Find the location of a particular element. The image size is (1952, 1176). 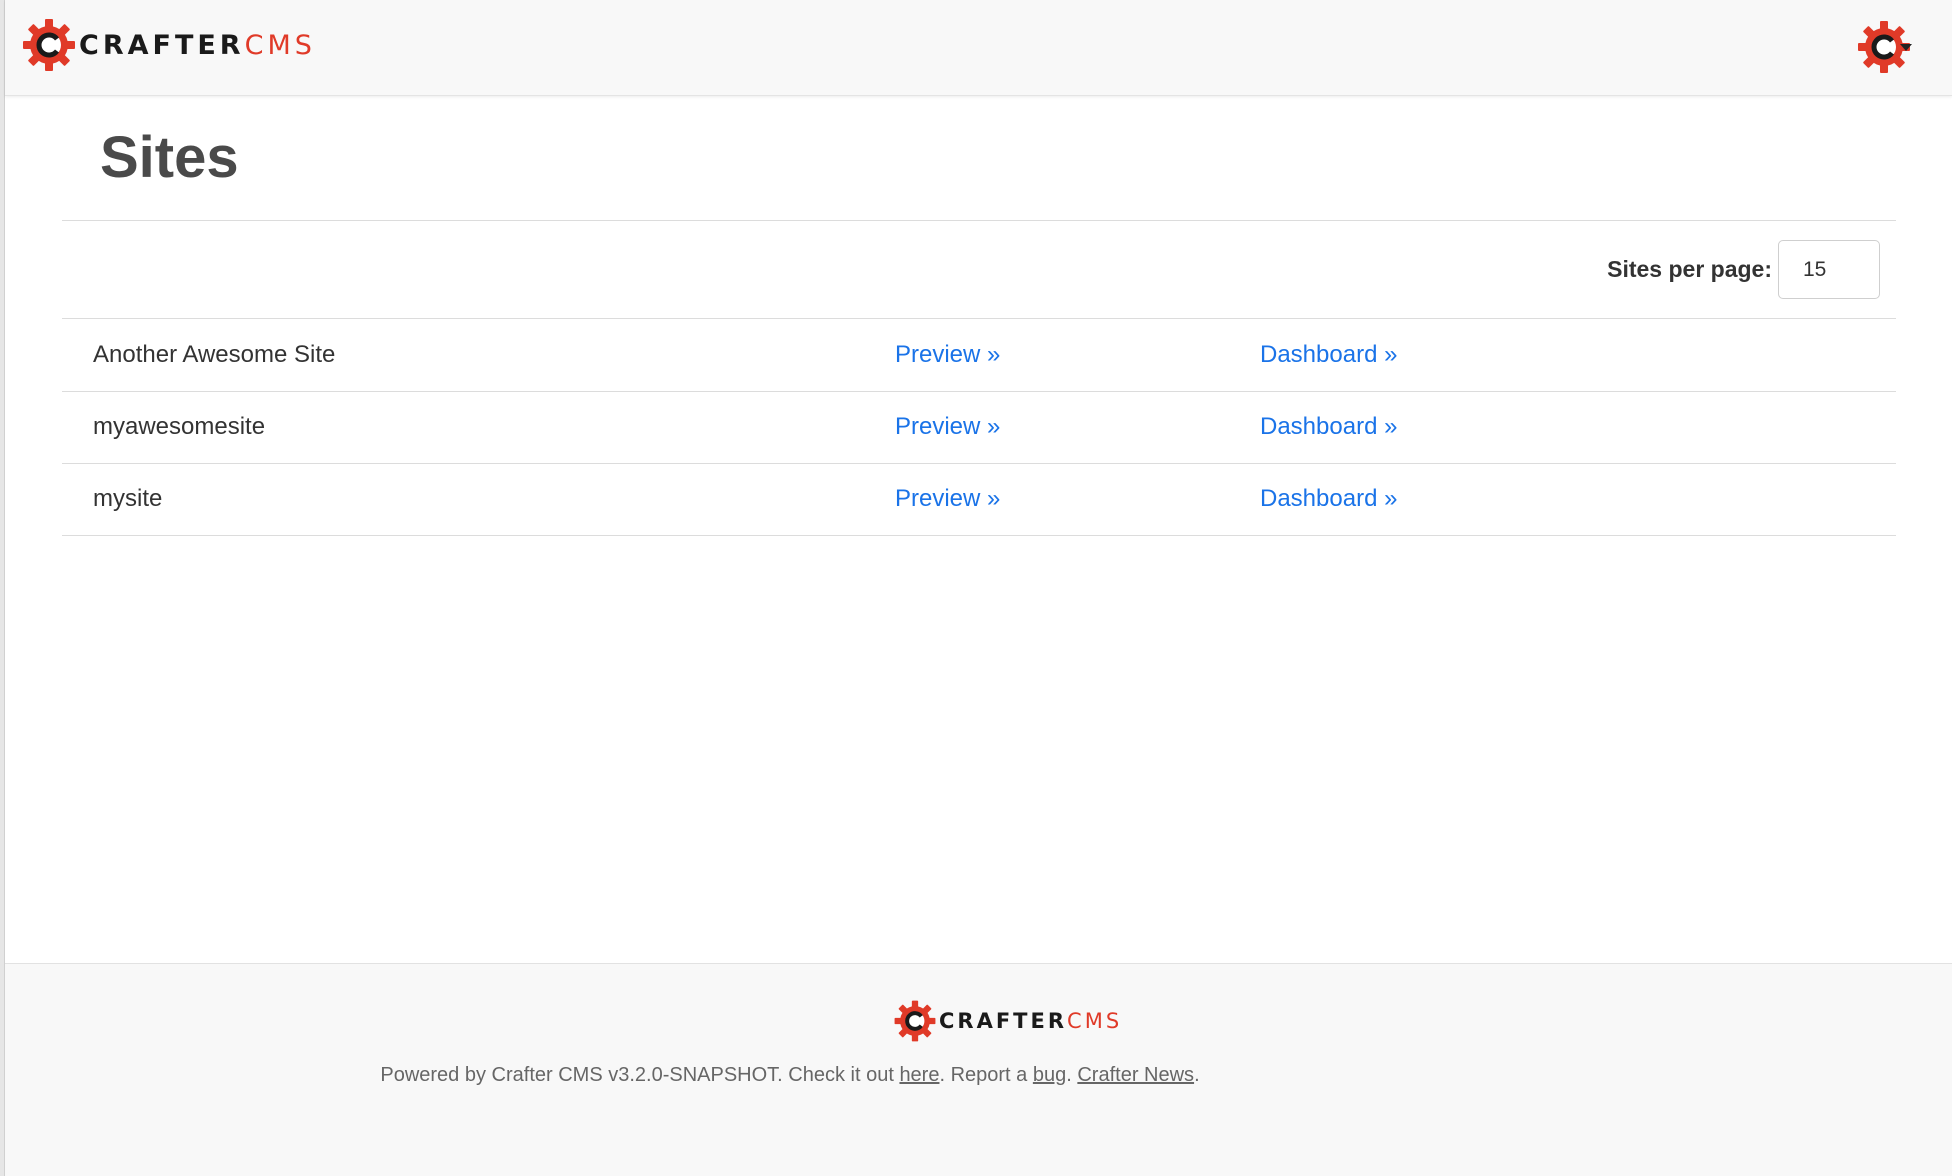

bug-link: bug is located at coordinates (1049, 1075).